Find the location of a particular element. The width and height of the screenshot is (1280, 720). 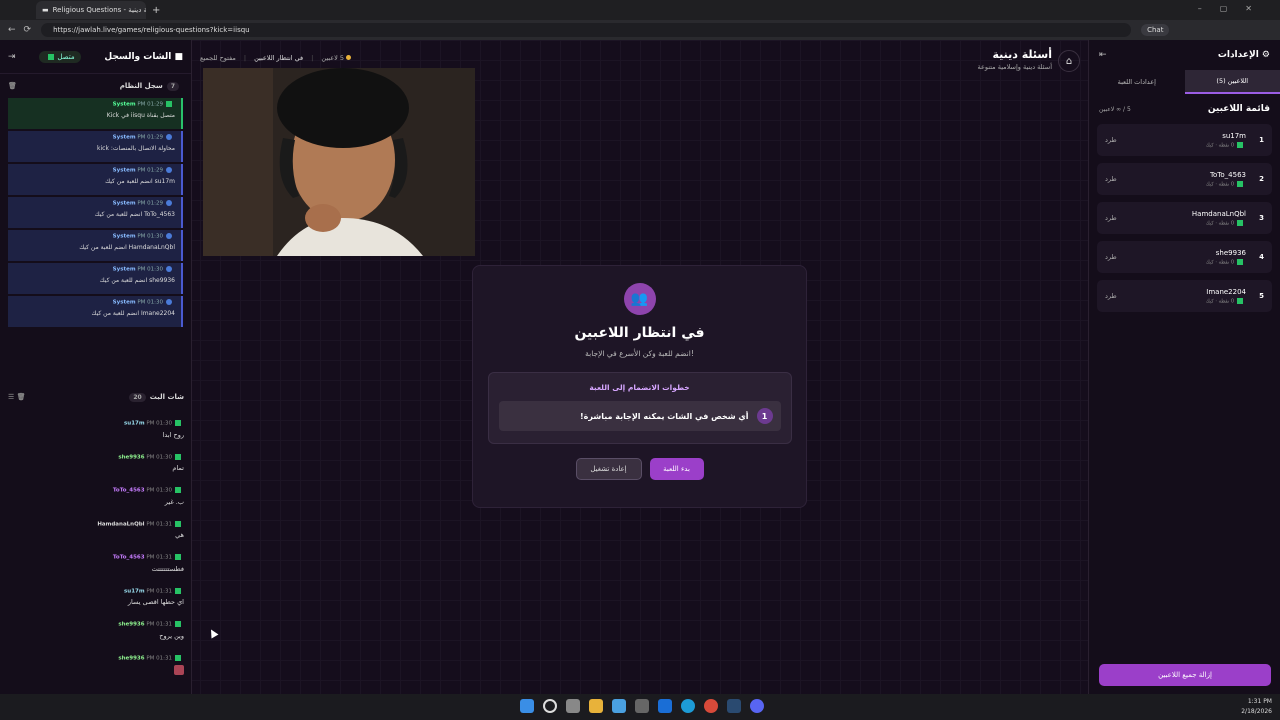

chat-text: ب. غير is located at coordinates (174, 501).